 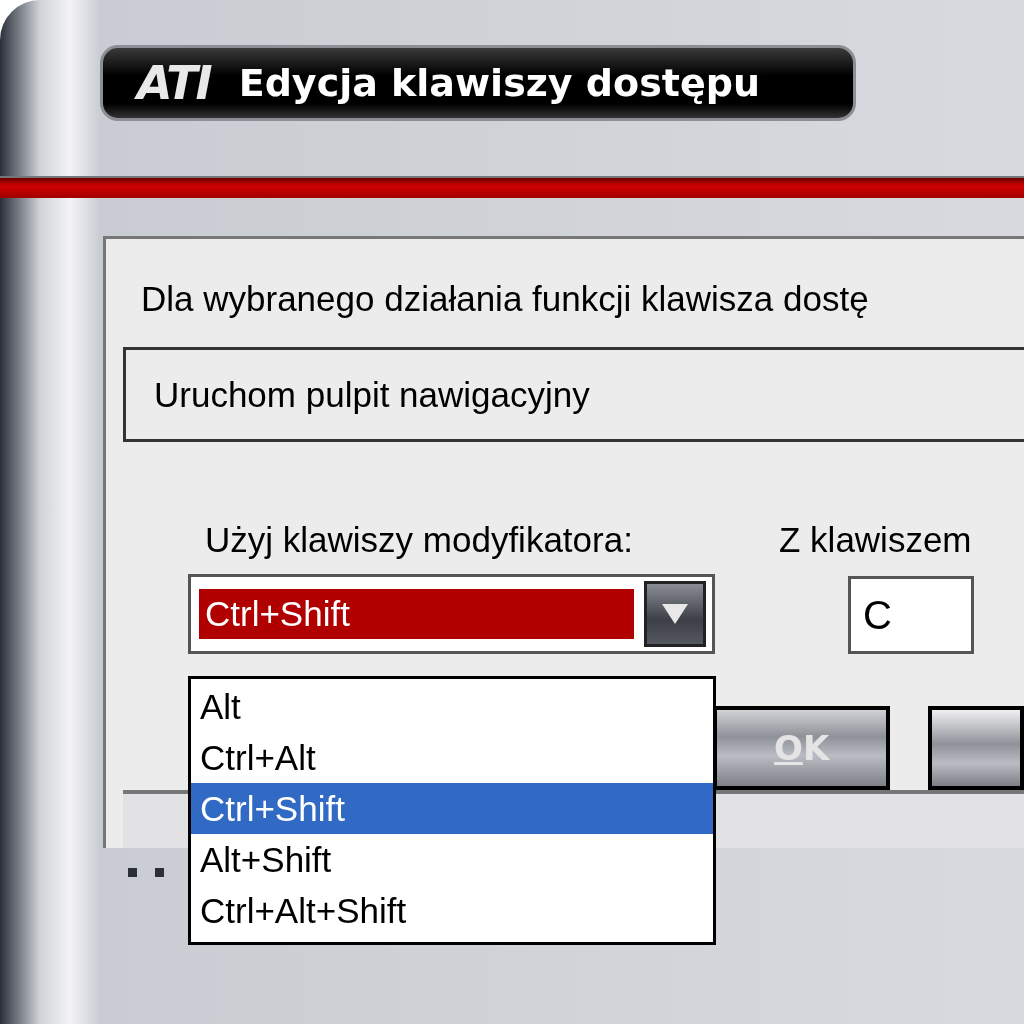 What do you see at coordinates (451, 614) in the screenshot?
I see `modifier-dropdown: Ctrl+Shift` at bounding box center [451, 614].